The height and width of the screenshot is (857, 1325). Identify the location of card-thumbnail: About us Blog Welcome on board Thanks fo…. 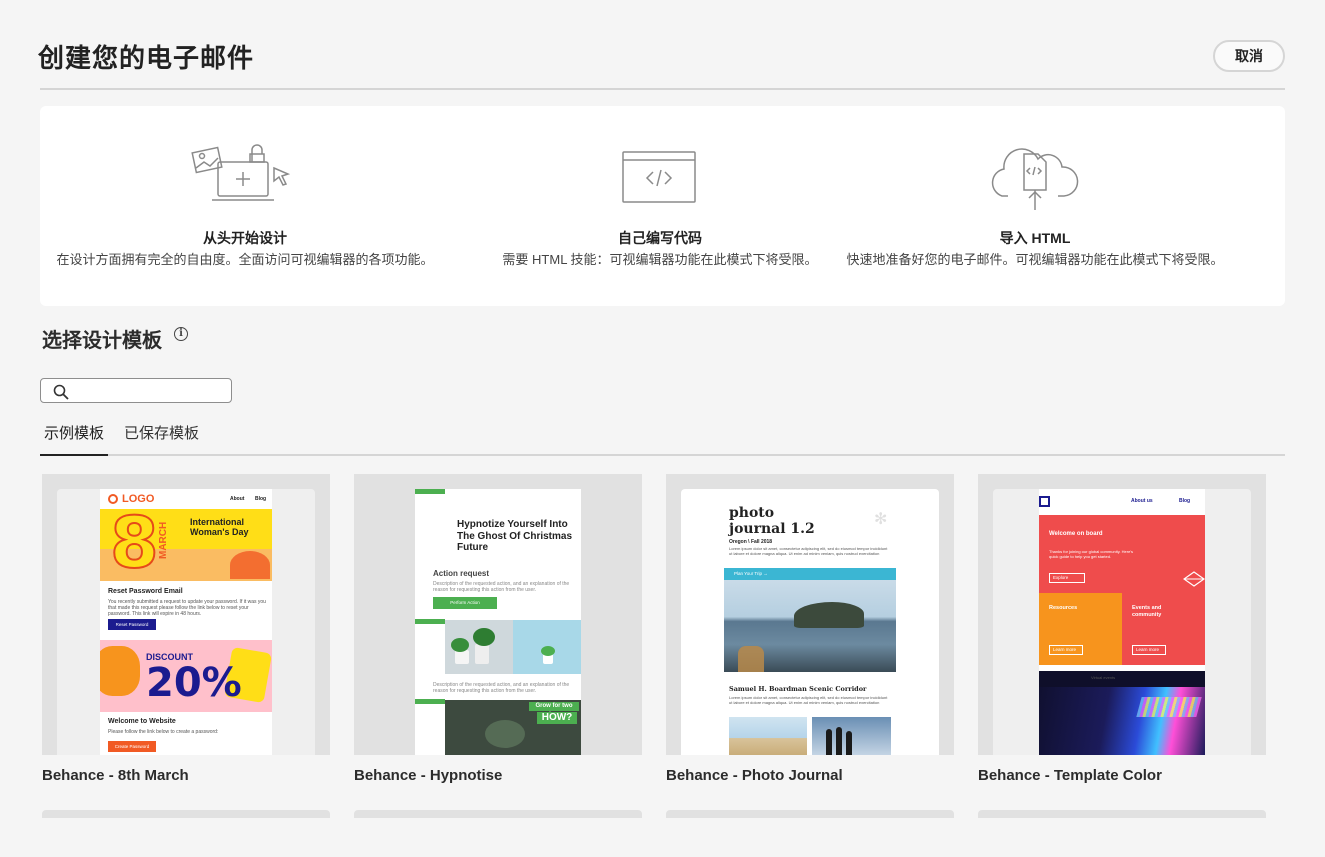
(1122, 622).